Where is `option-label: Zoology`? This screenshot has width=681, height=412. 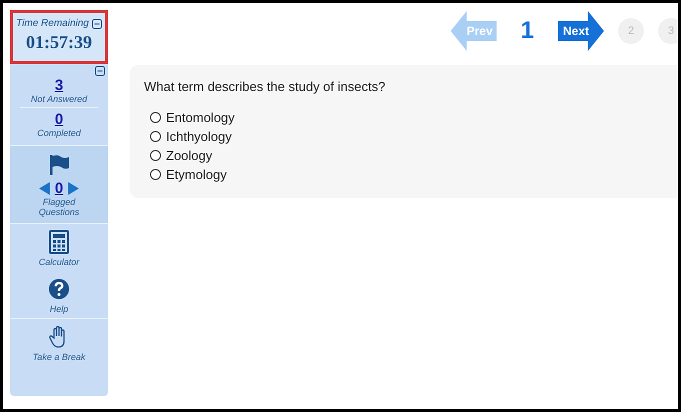 option-label: Zoology is located at coordinates (189, 155).